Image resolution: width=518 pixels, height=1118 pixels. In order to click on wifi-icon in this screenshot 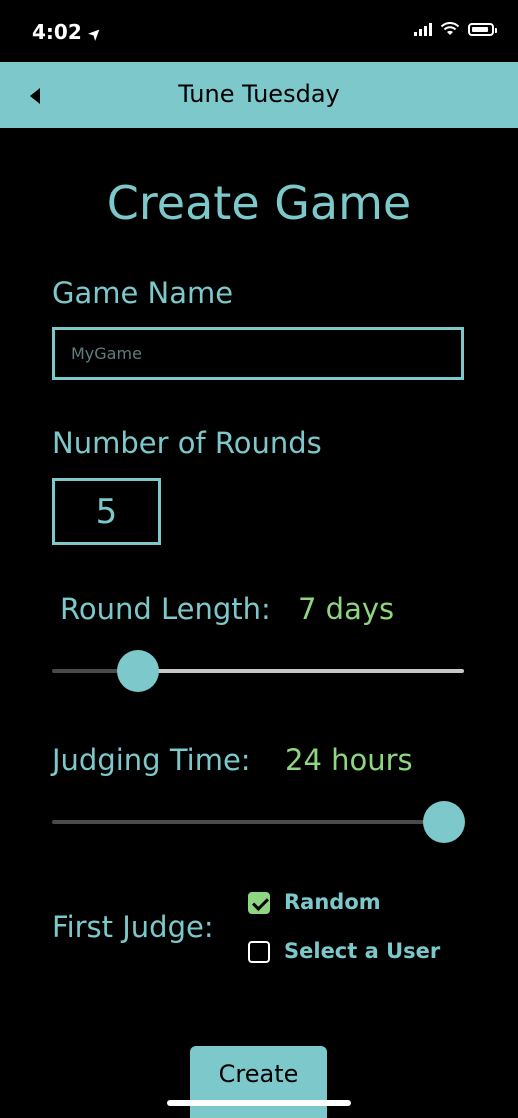, I will do `click(450, 28)`.